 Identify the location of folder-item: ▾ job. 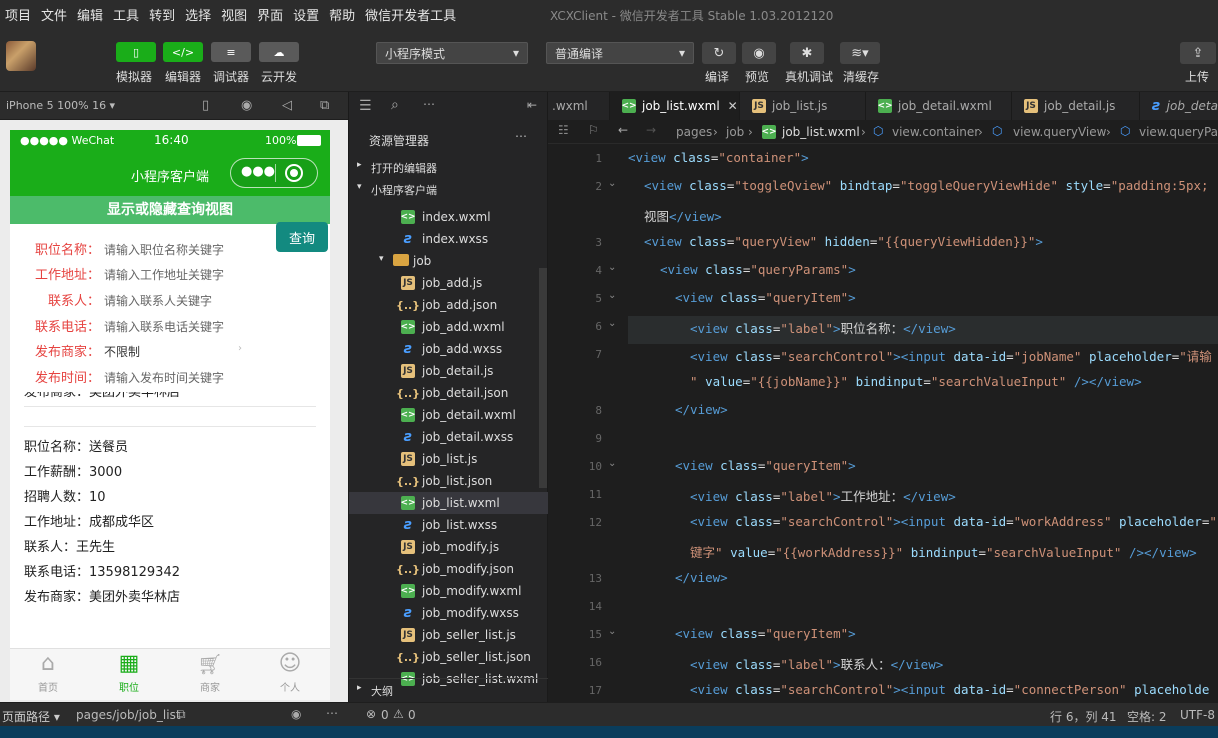
(449, 261).